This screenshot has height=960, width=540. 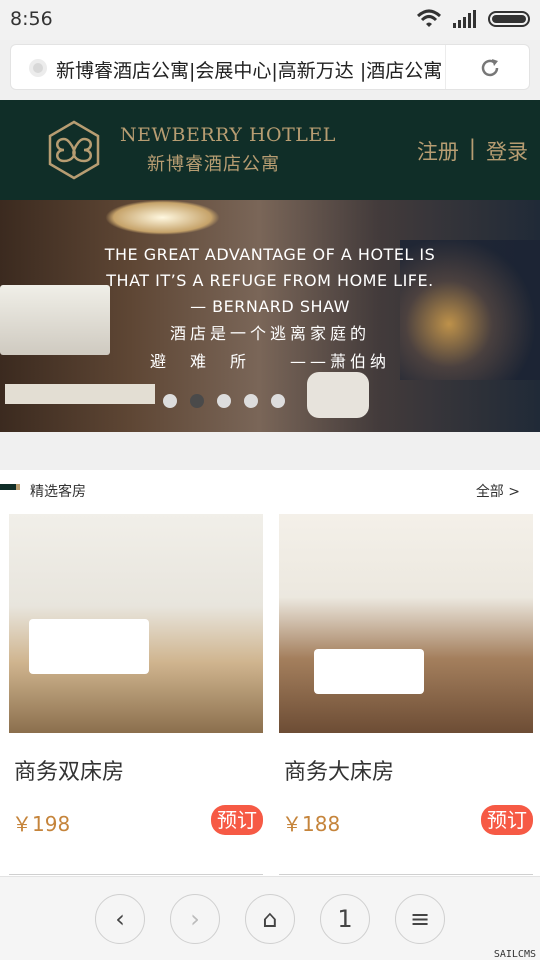 What do you see at coordinates (38, 68) in the screenshot?
I see `page-info-icon` at bounding box center [38, 68].